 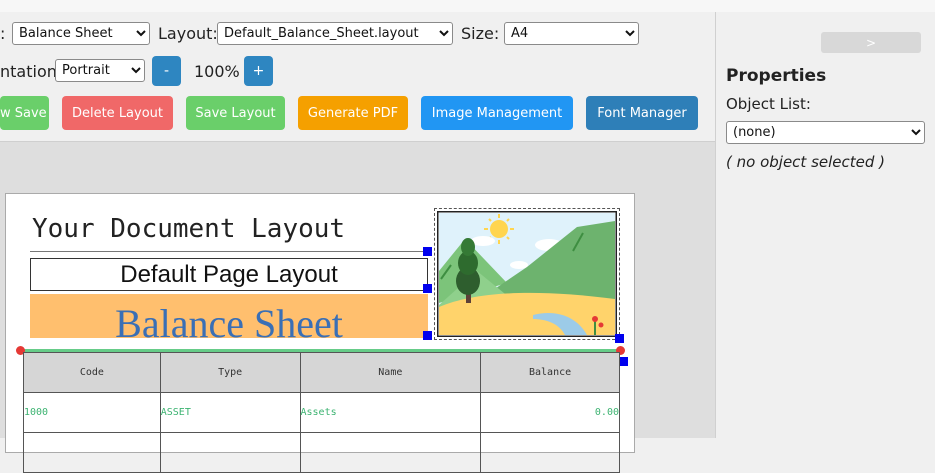 What do you see at coordinates (806, 162) in the screenshot?
I see `no-object-selected-text: ( no object selected )` at bounding box center [806, 162].